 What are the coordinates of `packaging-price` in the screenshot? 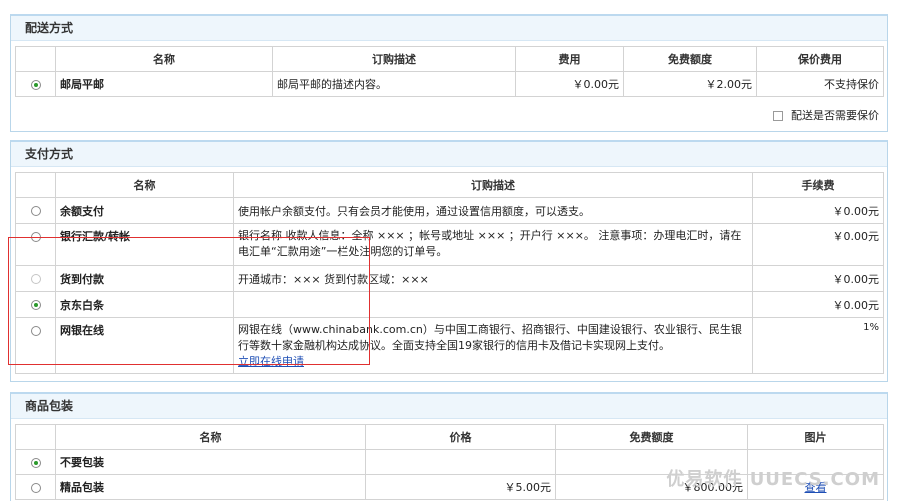 It's located at (460, 462).